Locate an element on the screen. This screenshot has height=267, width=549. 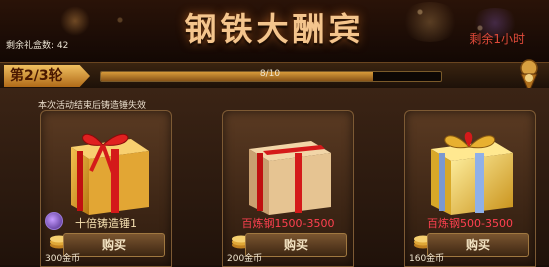
round-progress-text: 8/10 is located at coordinates (270, 74).